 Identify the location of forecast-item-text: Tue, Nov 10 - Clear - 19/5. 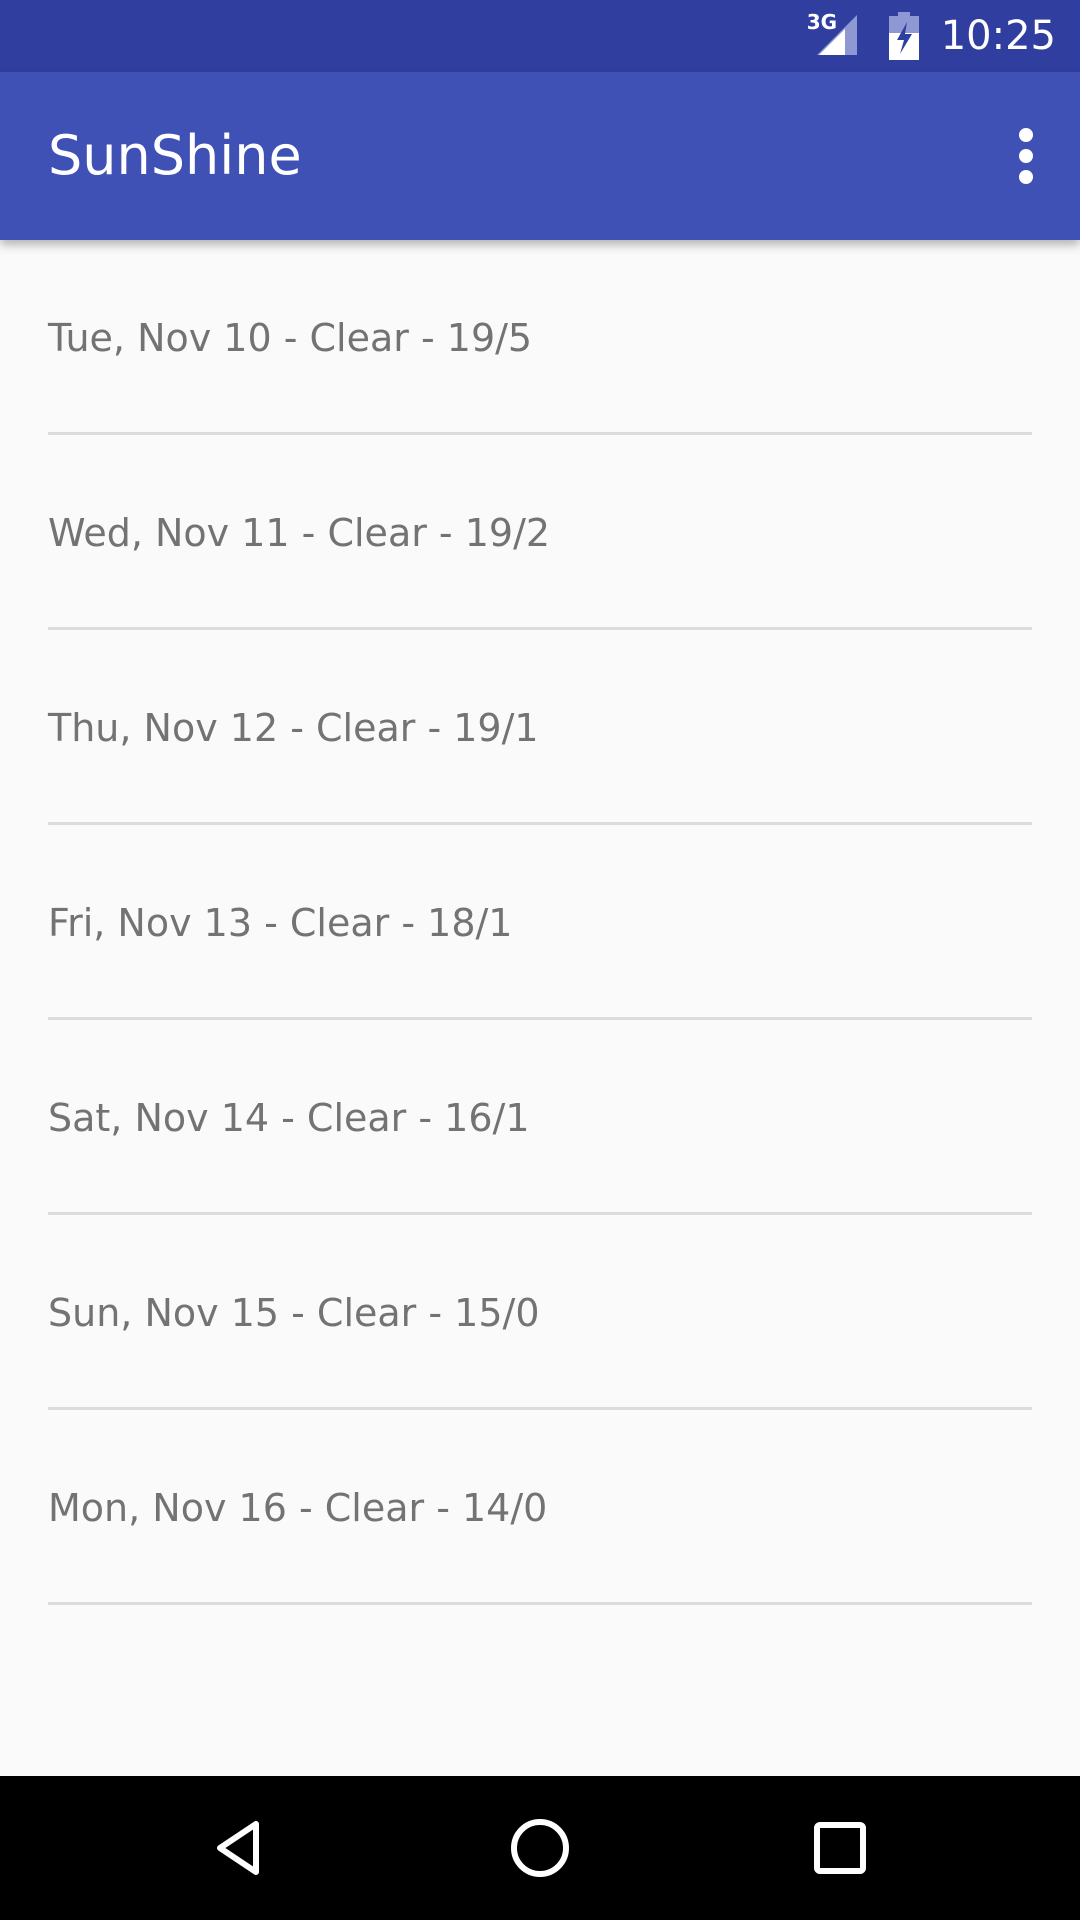
(290, 338).